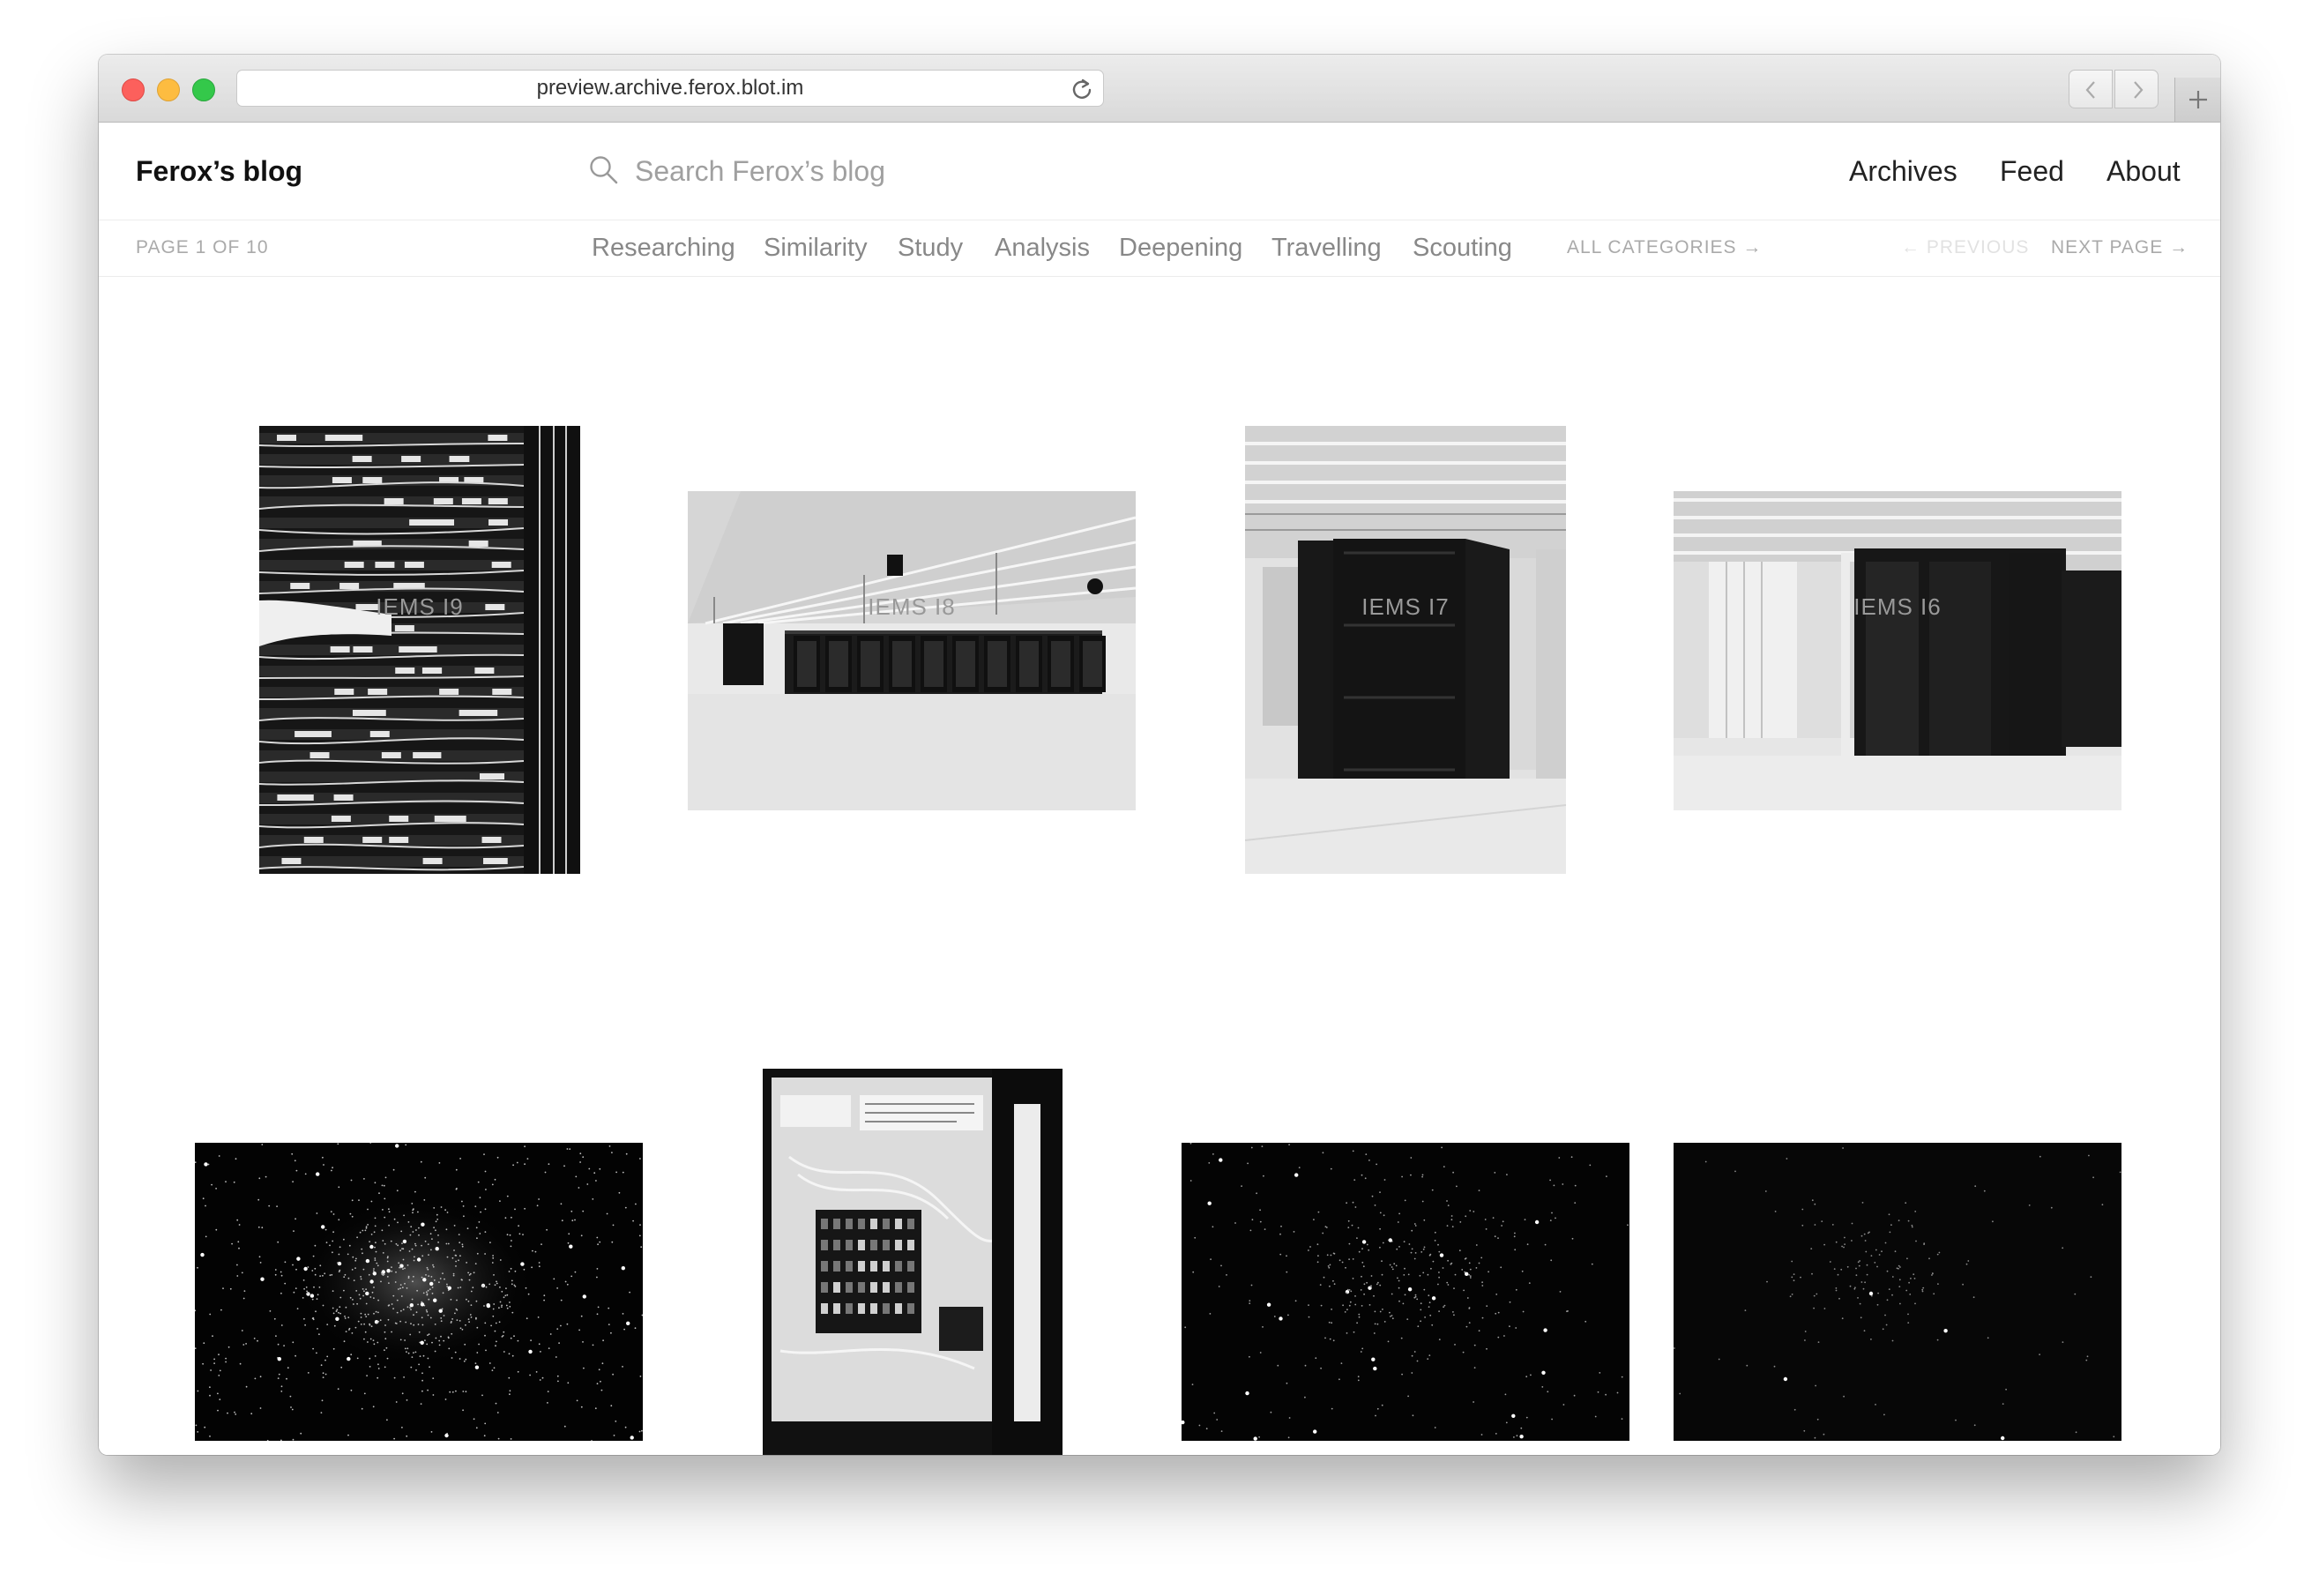 The image size is (2319, 1596). Describe the element at coordinates (1897, 607) in the screenshot. I see `post-title-4: IEMS I6` at that location.